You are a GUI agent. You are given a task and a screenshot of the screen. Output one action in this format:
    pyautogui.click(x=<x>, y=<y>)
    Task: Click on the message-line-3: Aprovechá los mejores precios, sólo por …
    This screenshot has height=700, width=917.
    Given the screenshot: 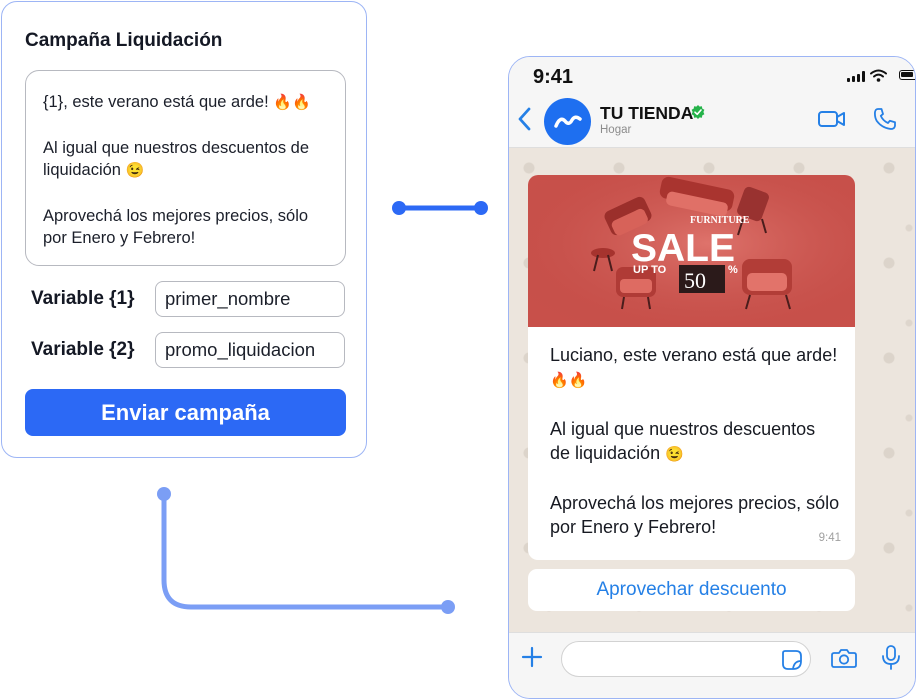 What is the action you would take?
    pyautogui.click(x=695, y=515)
    